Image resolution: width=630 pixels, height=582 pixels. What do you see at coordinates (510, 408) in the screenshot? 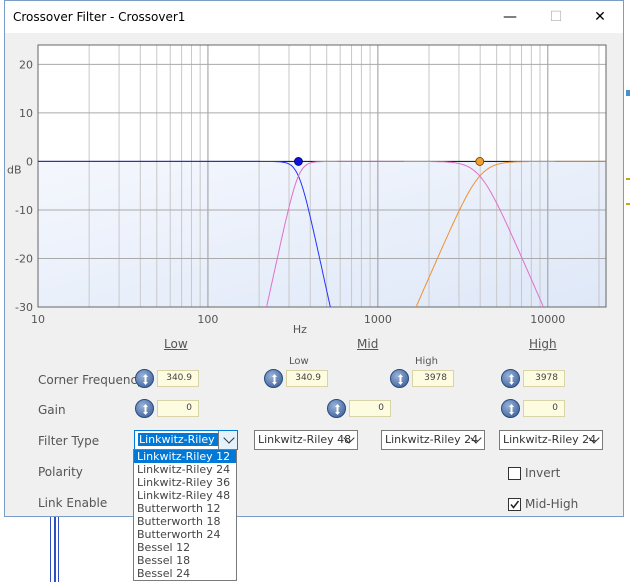
I see `high-gain-knob` at bounding box center [510, 408].